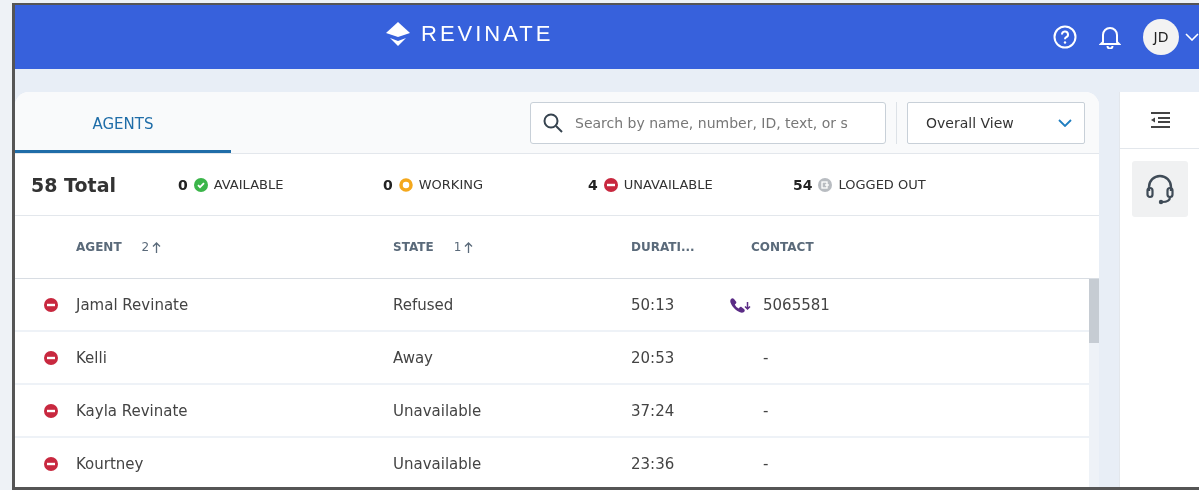 This screenshot has width=1199, height=490. I want to click on agent-name: Jamal Revinate, so click(133, 304).